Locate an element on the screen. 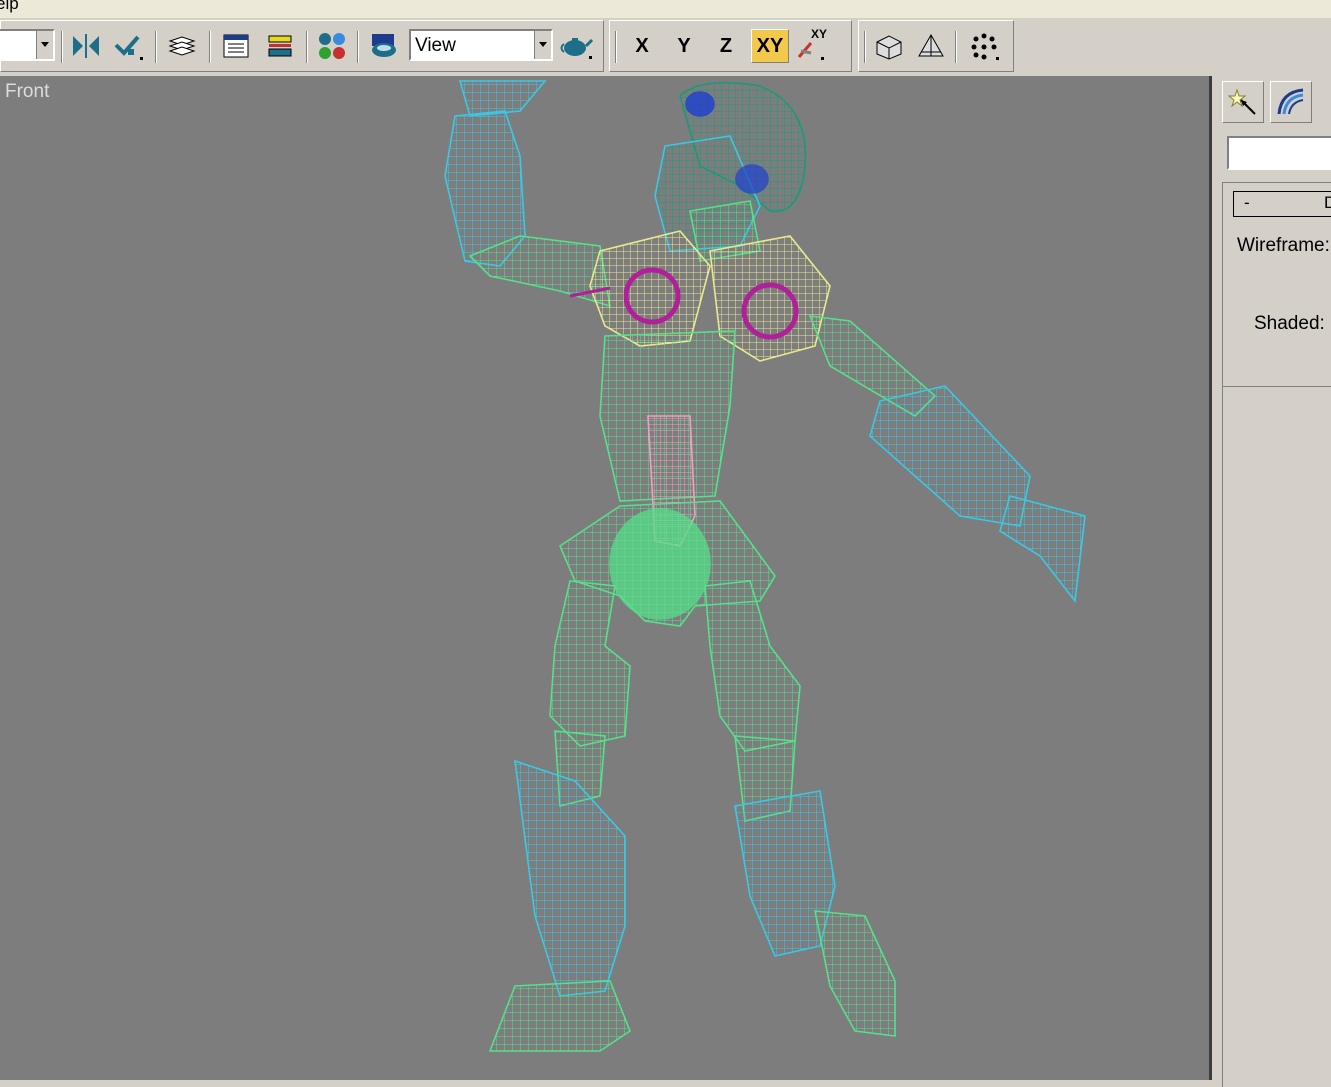  left-thigh-mesh is located at coordinates (590, 663).